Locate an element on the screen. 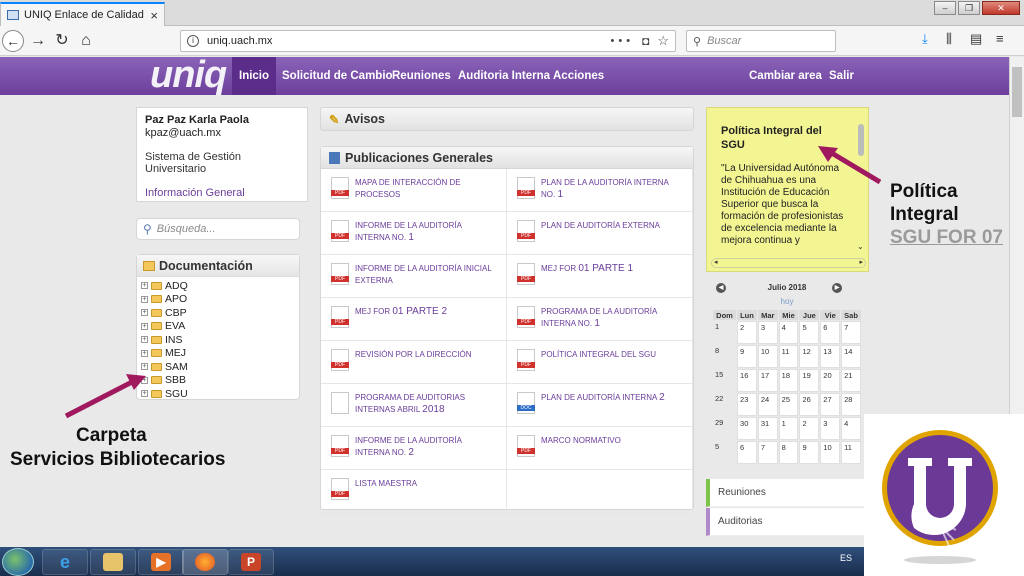  media-player-icon: ▶ is located at coordinates (161, 562).